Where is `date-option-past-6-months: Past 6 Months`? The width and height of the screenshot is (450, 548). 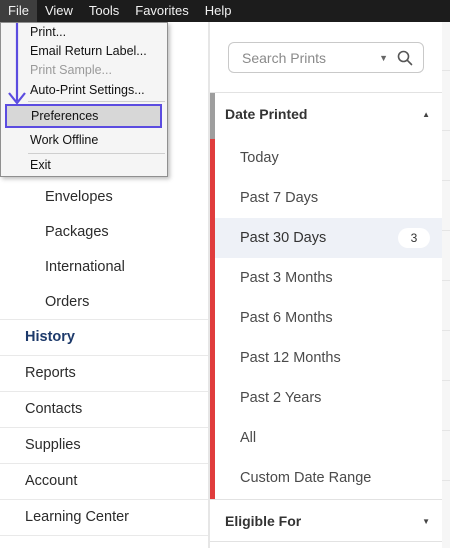 date-option-past-6-months: Past 6 Months is located at coordinates (328, 318).